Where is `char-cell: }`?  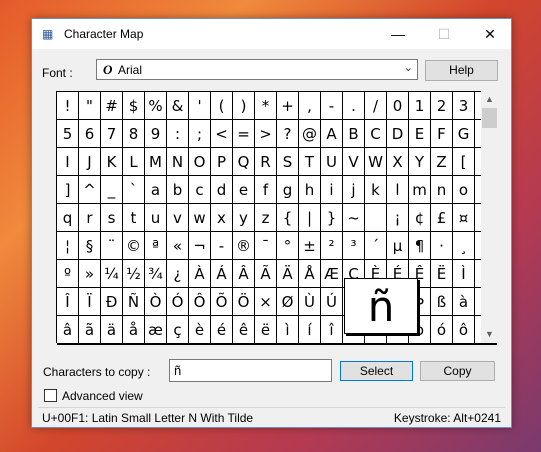 char-cell: } is located at coordinates (332, 218).